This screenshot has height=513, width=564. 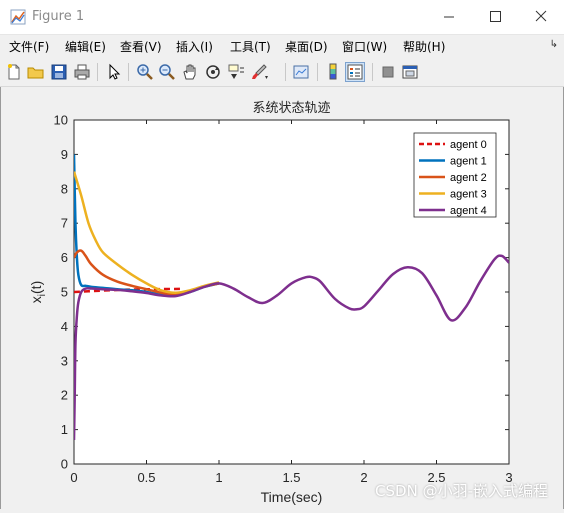 I want to click on show-plot-tools-icon, so click(x=410, y=72).